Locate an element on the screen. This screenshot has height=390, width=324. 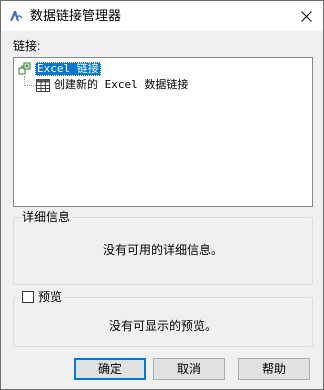
preview-message: 没有可显示的预览。 is located at coordinates (162, 326).